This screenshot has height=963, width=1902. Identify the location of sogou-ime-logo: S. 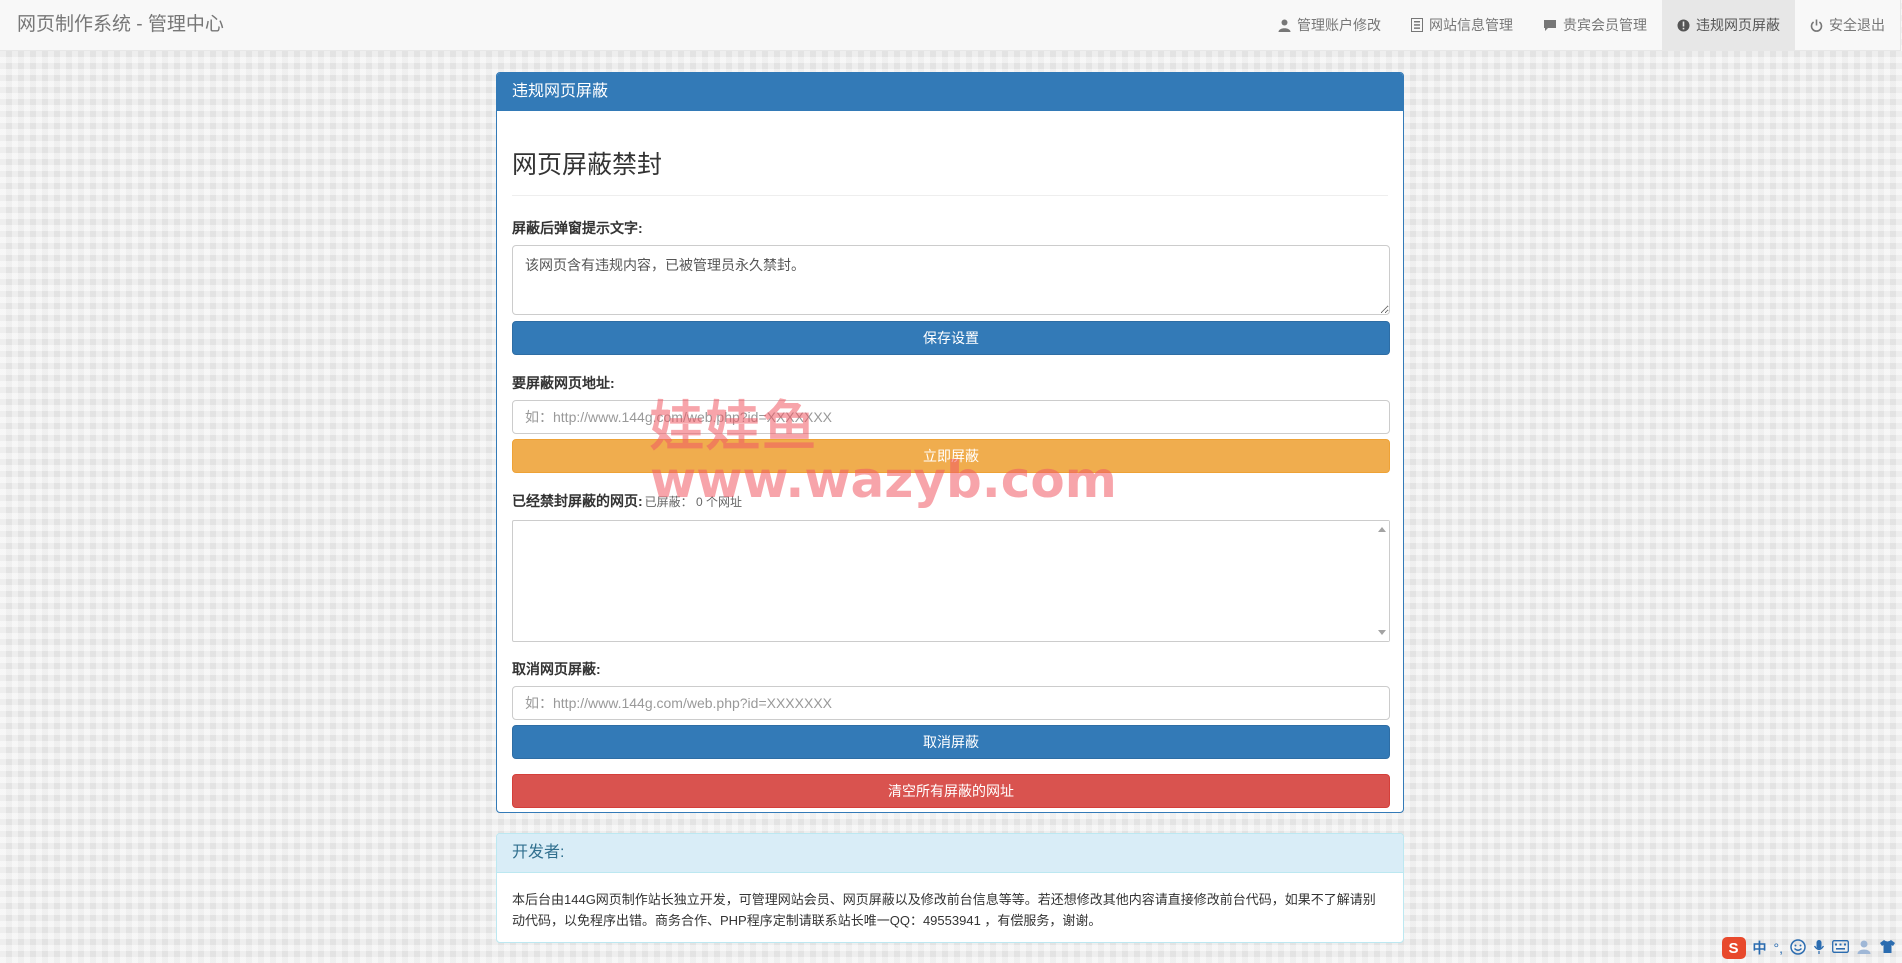
(1733, 948).